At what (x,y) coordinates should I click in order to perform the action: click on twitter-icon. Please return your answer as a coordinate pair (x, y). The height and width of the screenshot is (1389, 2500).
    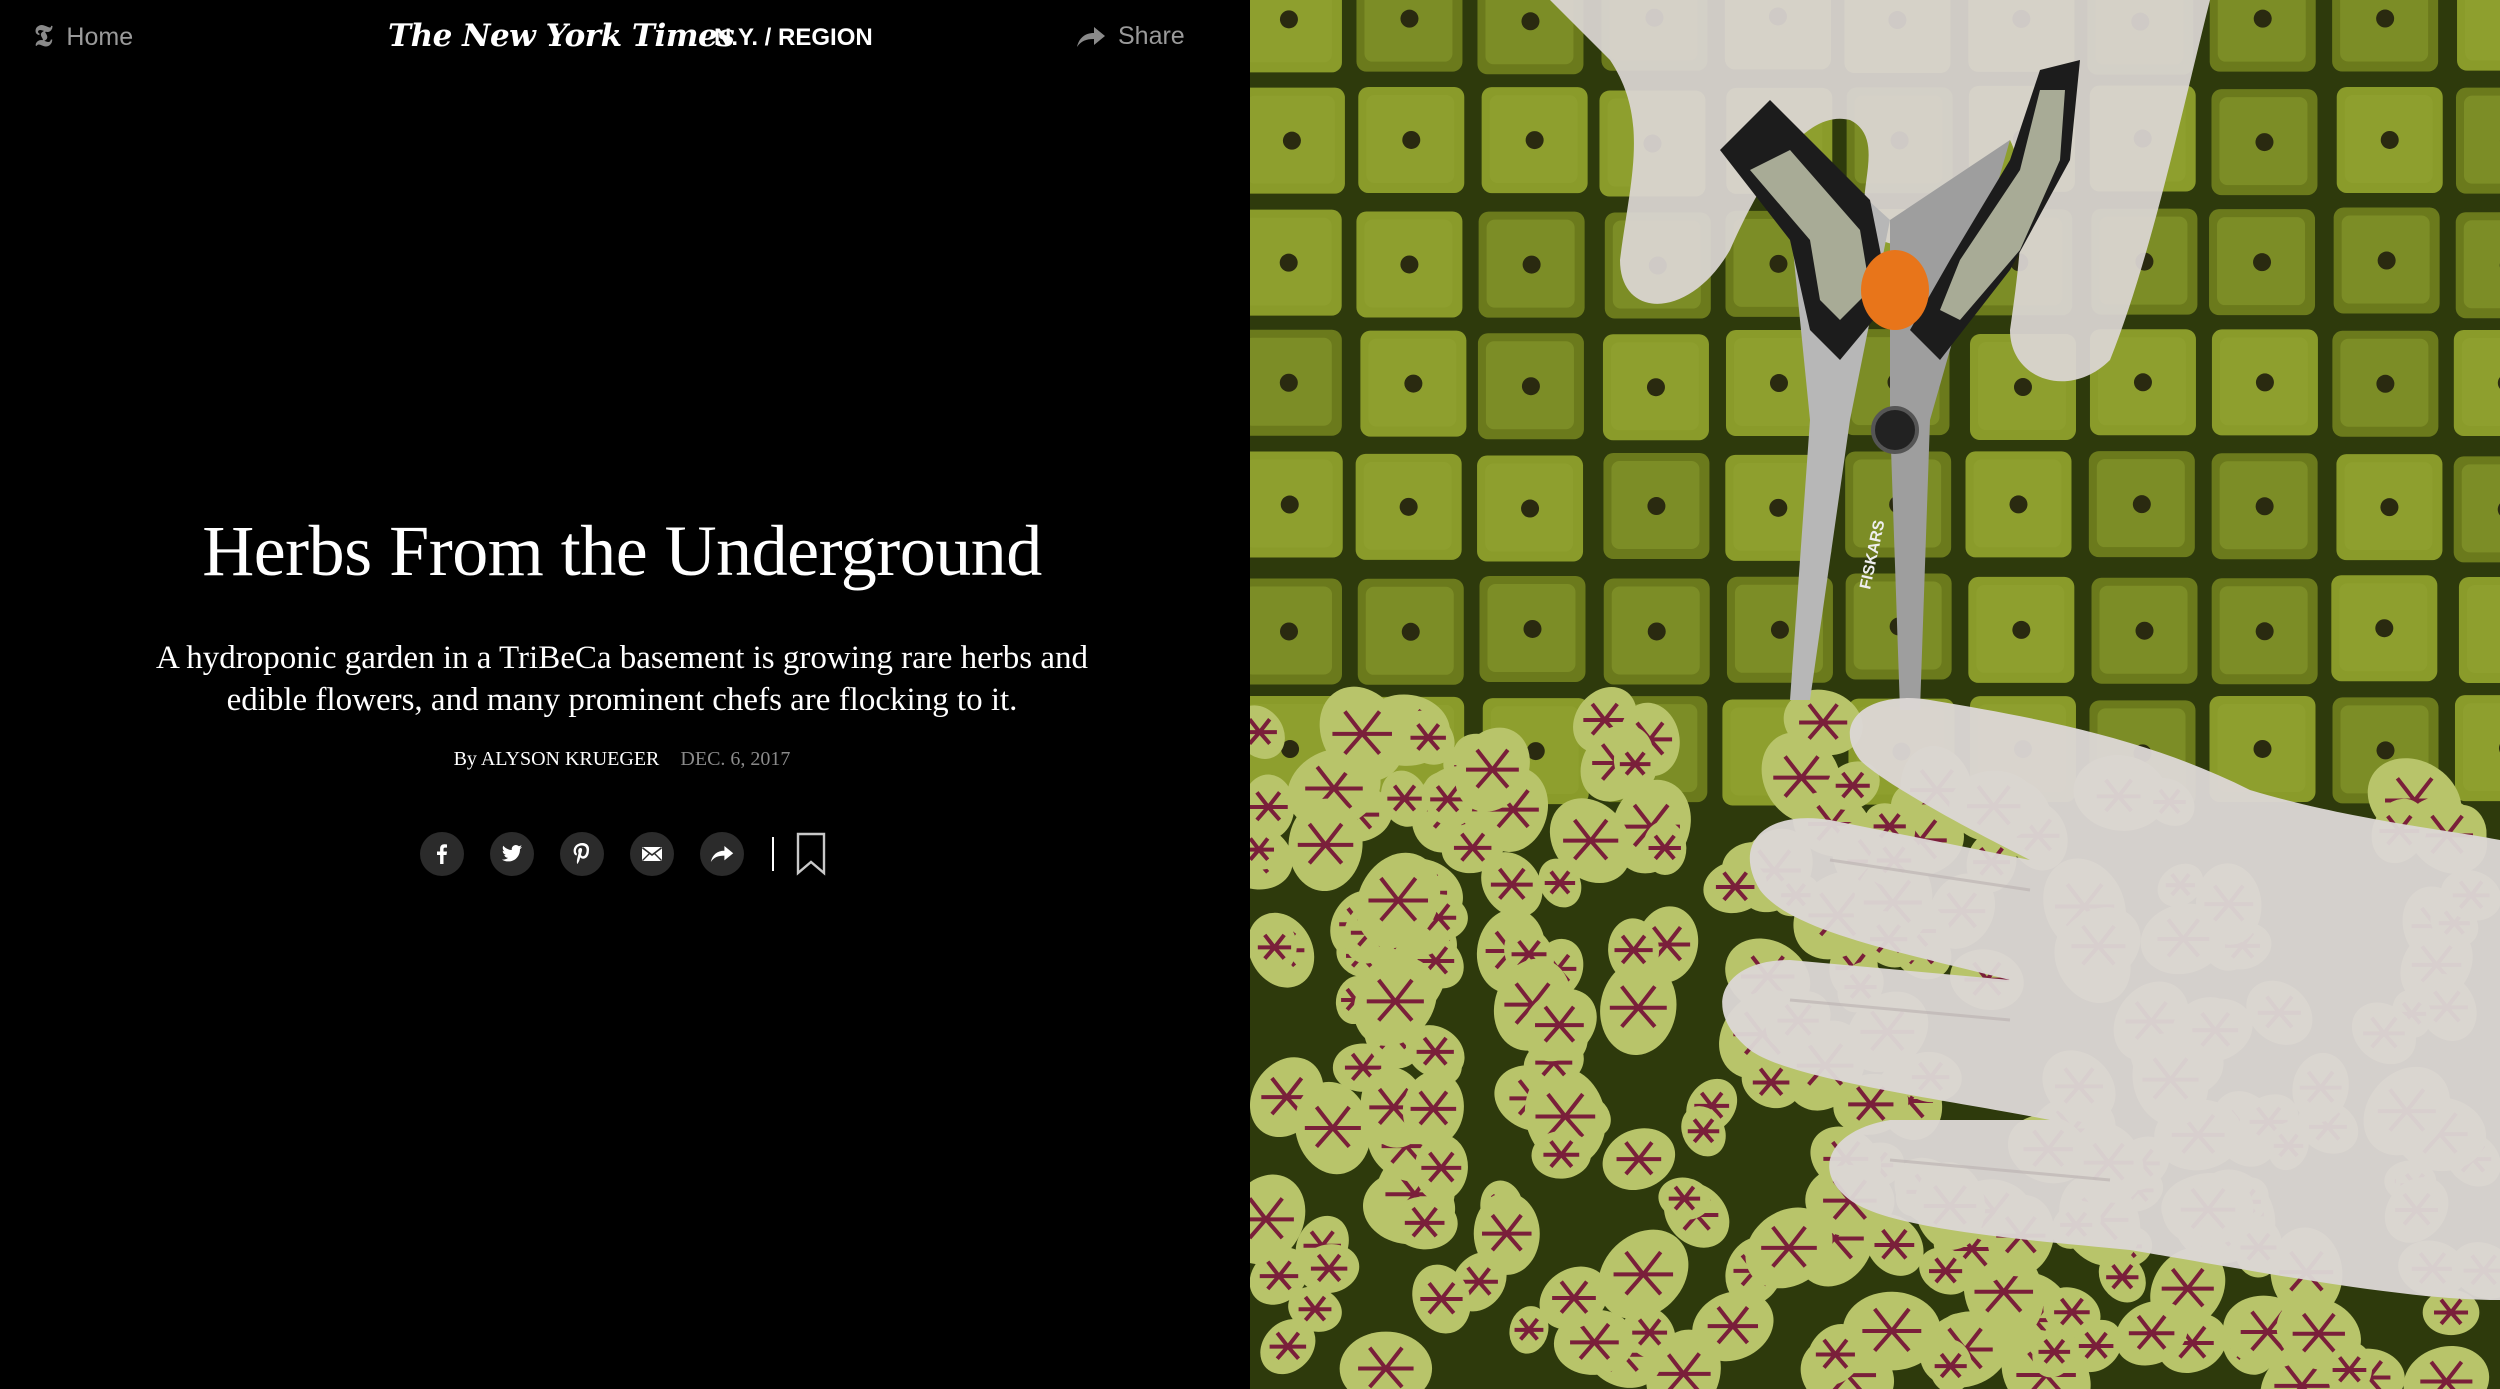
    Looking at the image, I should click on (512, 853).